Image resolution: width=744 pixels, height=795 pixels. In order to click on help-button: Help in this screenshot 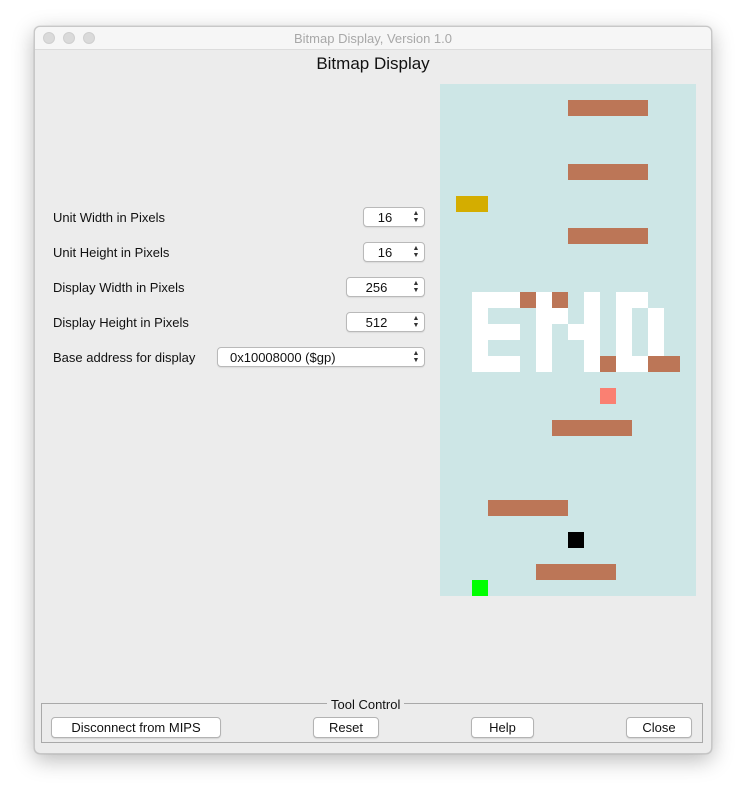, I will do `click(502, 727)`.